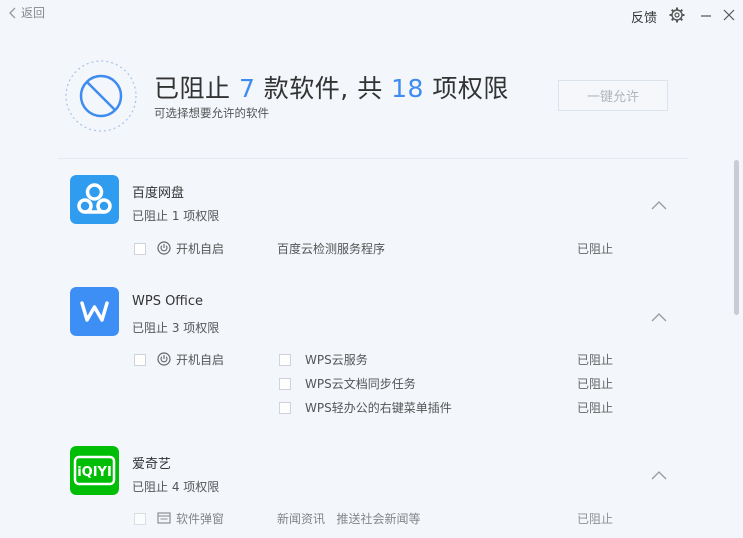 The width and height of the screenshot is (743, 538). Describe the element at coordinates (200, 519) in the screenshot. I see `category-label: 软件弹窗` at that location.